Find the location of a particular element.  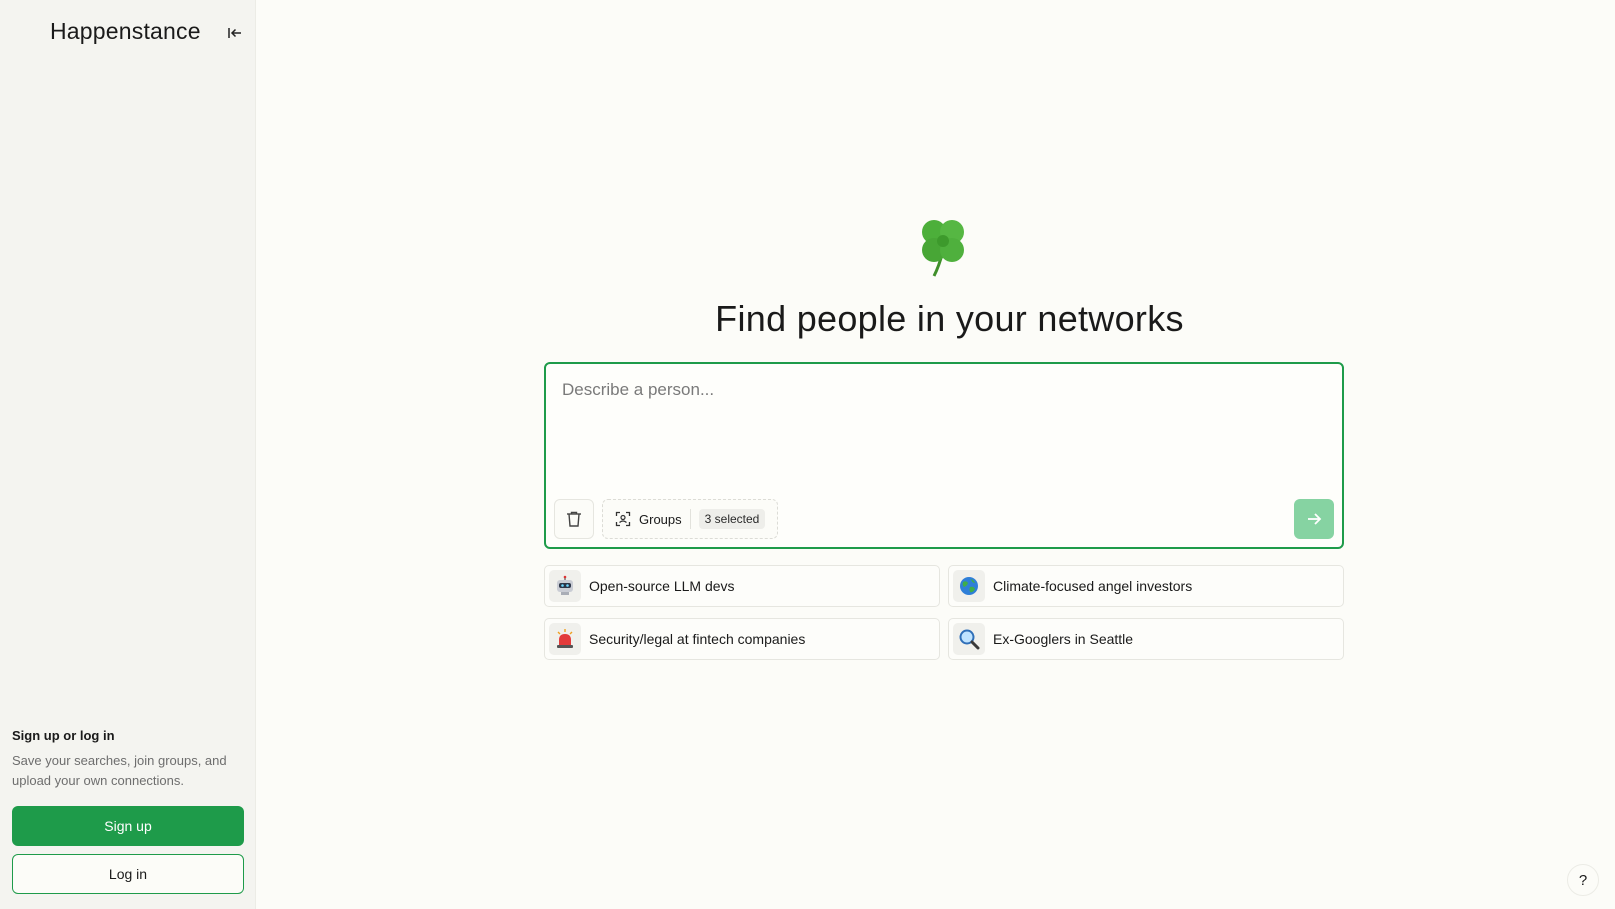

groups-divider is located at coordinates (690, 519).